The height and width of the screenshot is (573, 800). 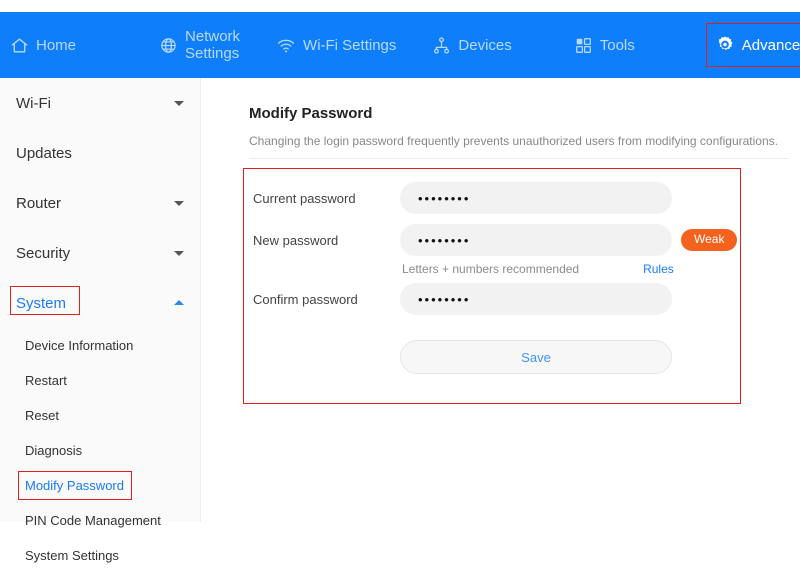 I want to click on nav-item-tools: Tools, so click(x=604, y=45).